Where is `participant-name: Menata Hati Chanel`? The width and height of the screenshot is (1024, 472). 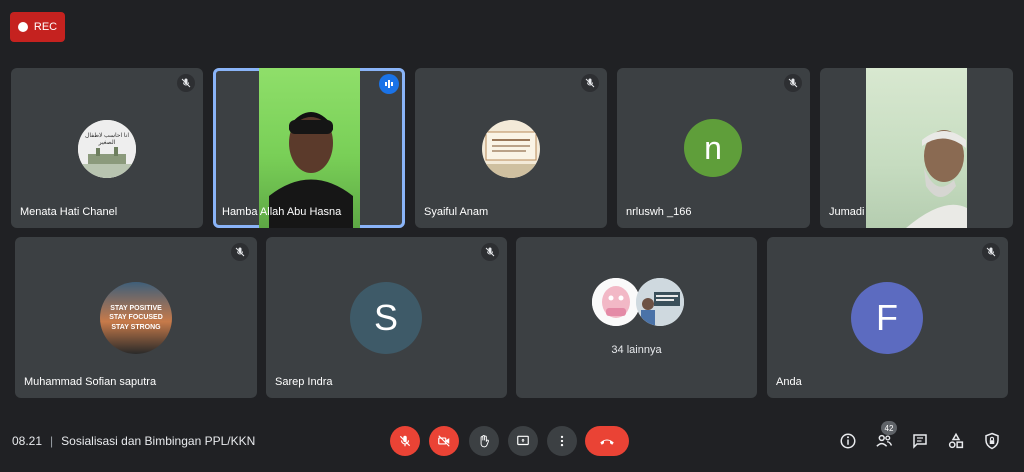 participant-name: Menata Hati Chanel is located at coordinates (69, 212).